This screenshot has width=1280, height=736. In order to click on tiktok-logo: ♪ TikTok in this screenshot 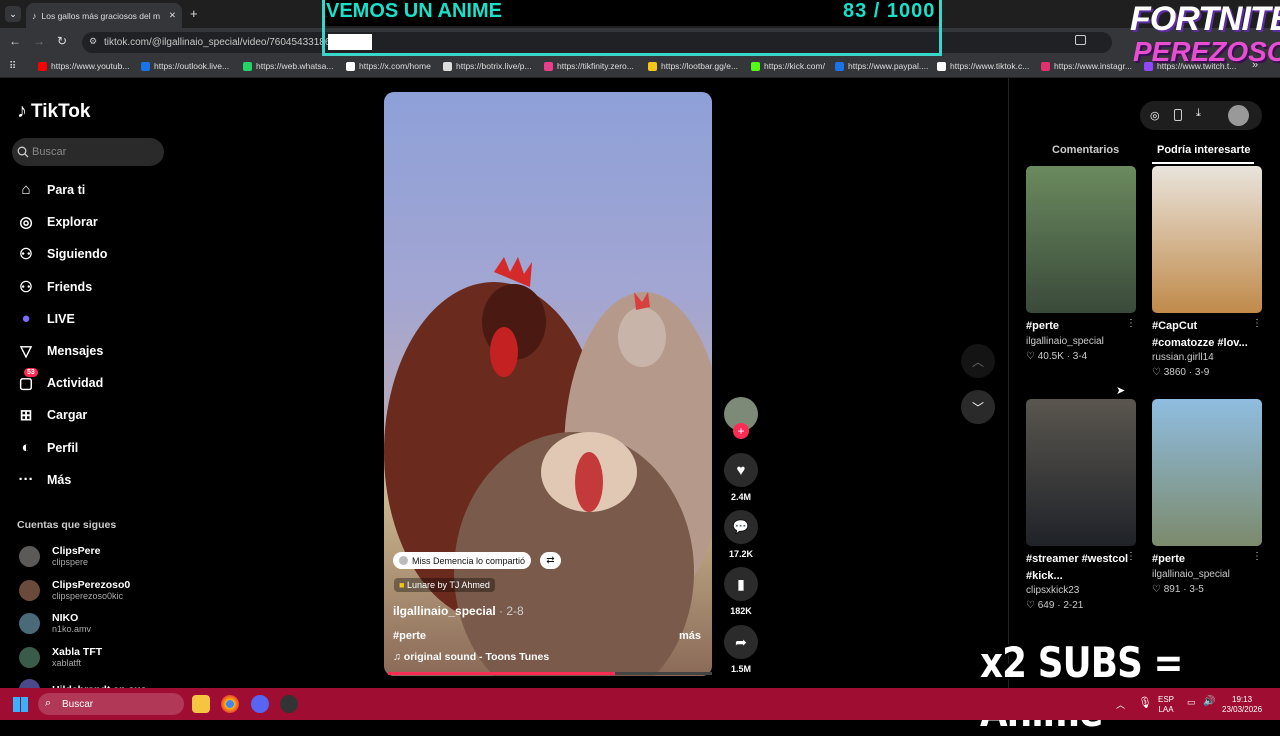, I will do `click(53, 111)`.